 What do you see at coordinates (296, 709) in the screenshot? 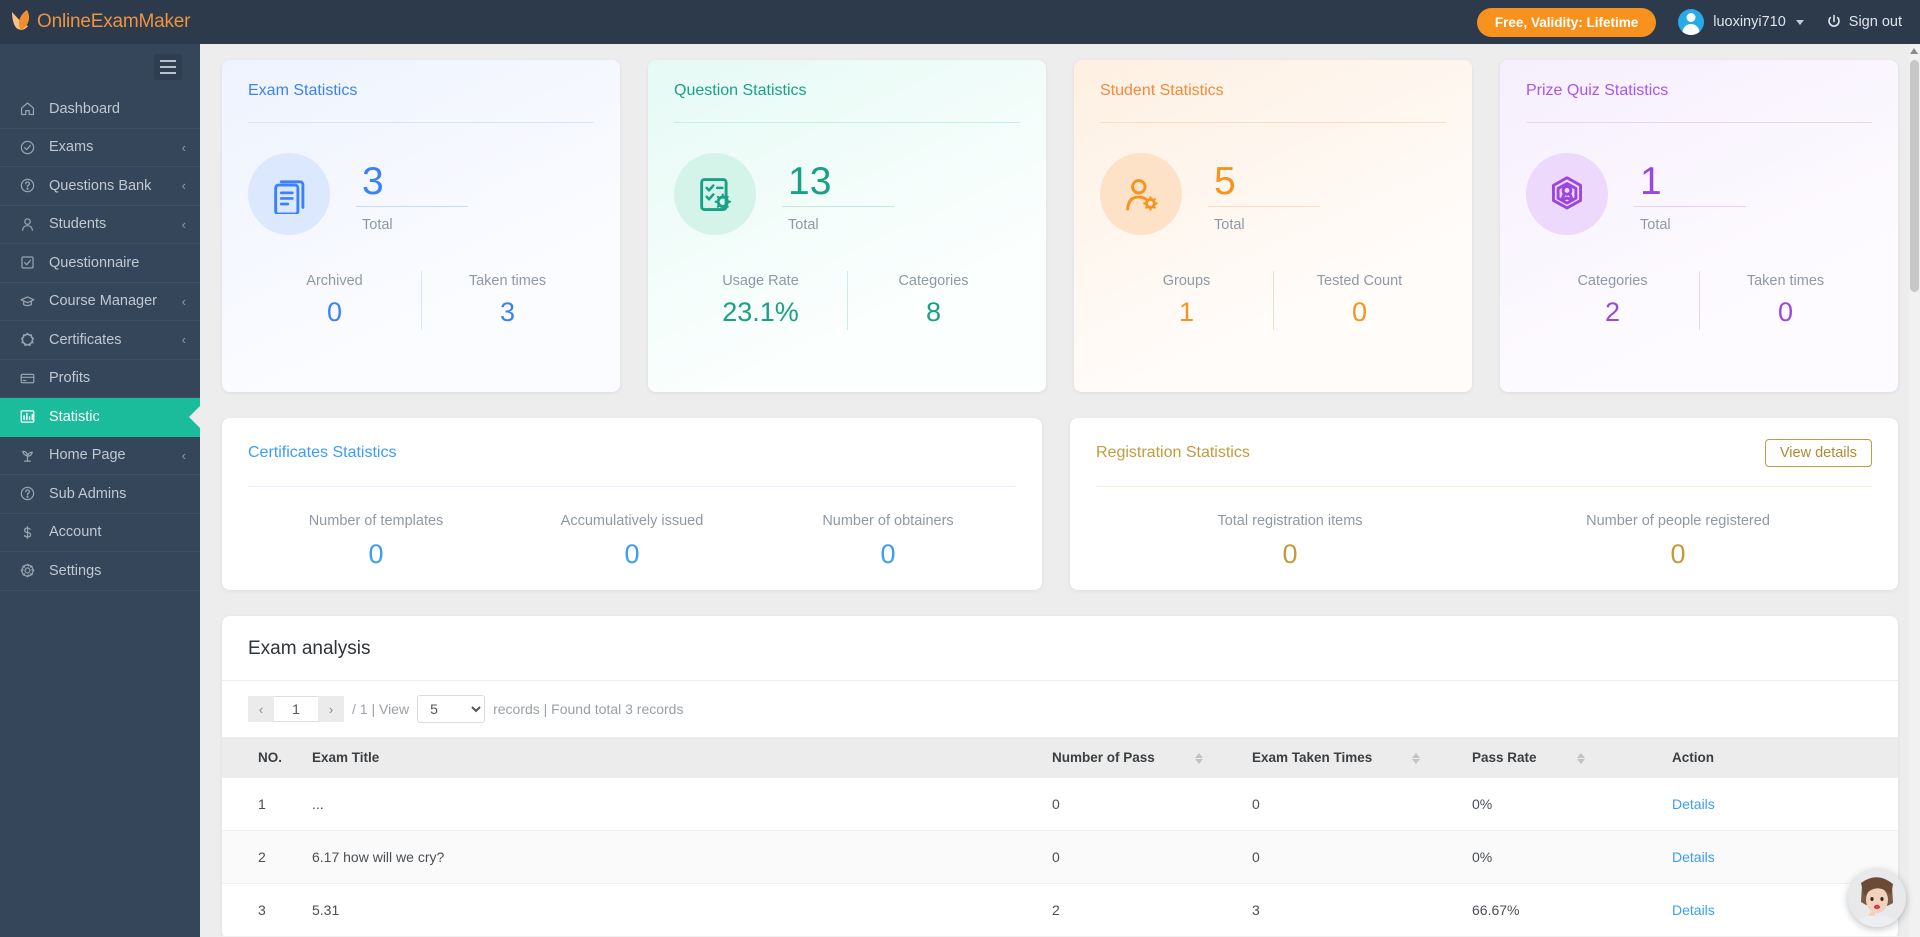
I see `page-number-input` at bounding box center [296, 709].